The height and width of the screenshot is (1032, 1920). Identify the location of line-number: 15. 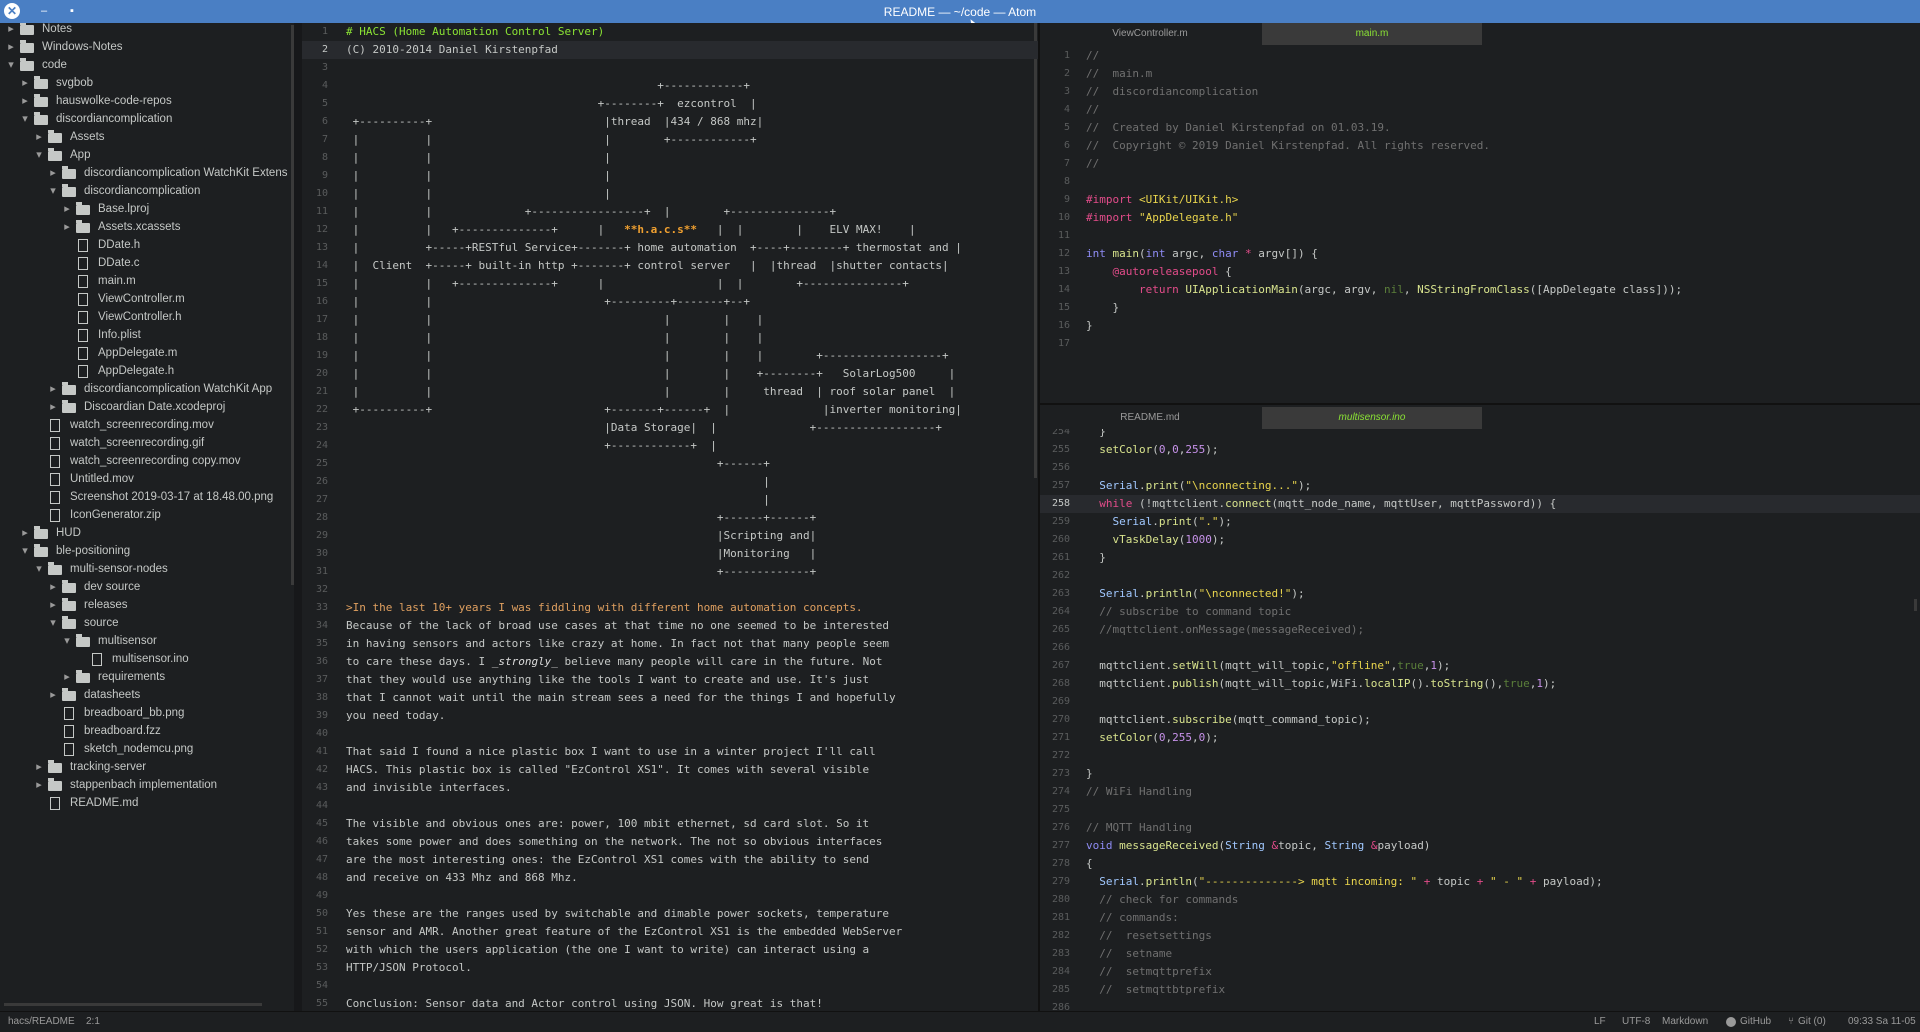
(1063, 307).